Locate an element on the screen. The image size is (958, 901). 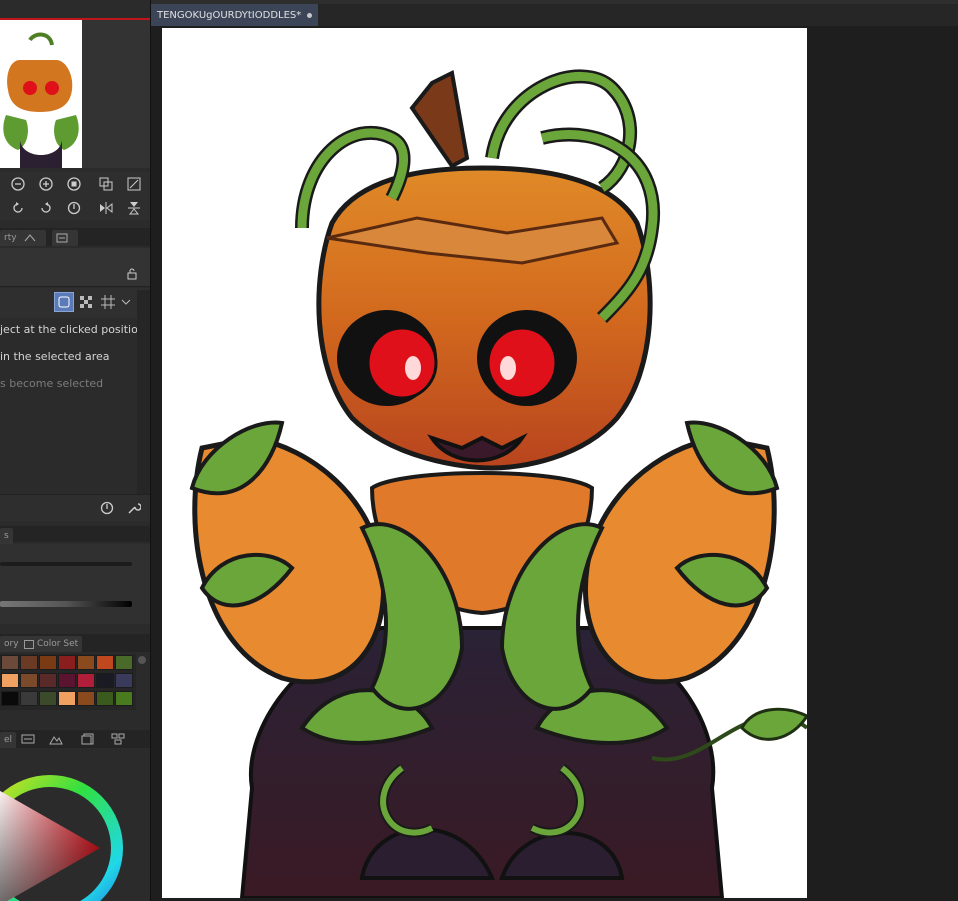
flip-vertical-icon is located at coordinates (134, 208).